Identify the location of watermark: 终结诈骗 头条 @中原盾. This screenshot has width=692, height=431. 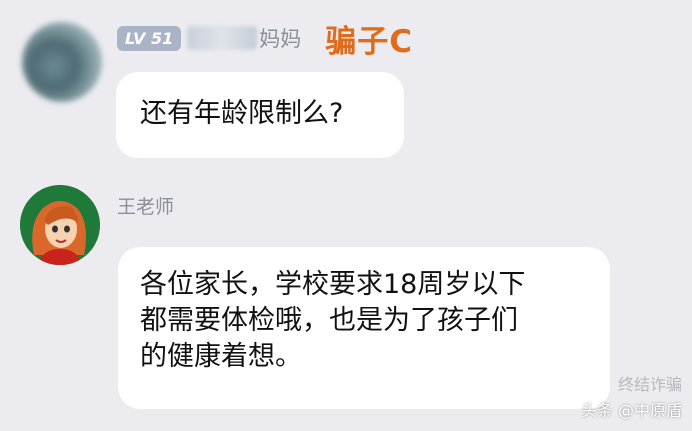
(631, 396).